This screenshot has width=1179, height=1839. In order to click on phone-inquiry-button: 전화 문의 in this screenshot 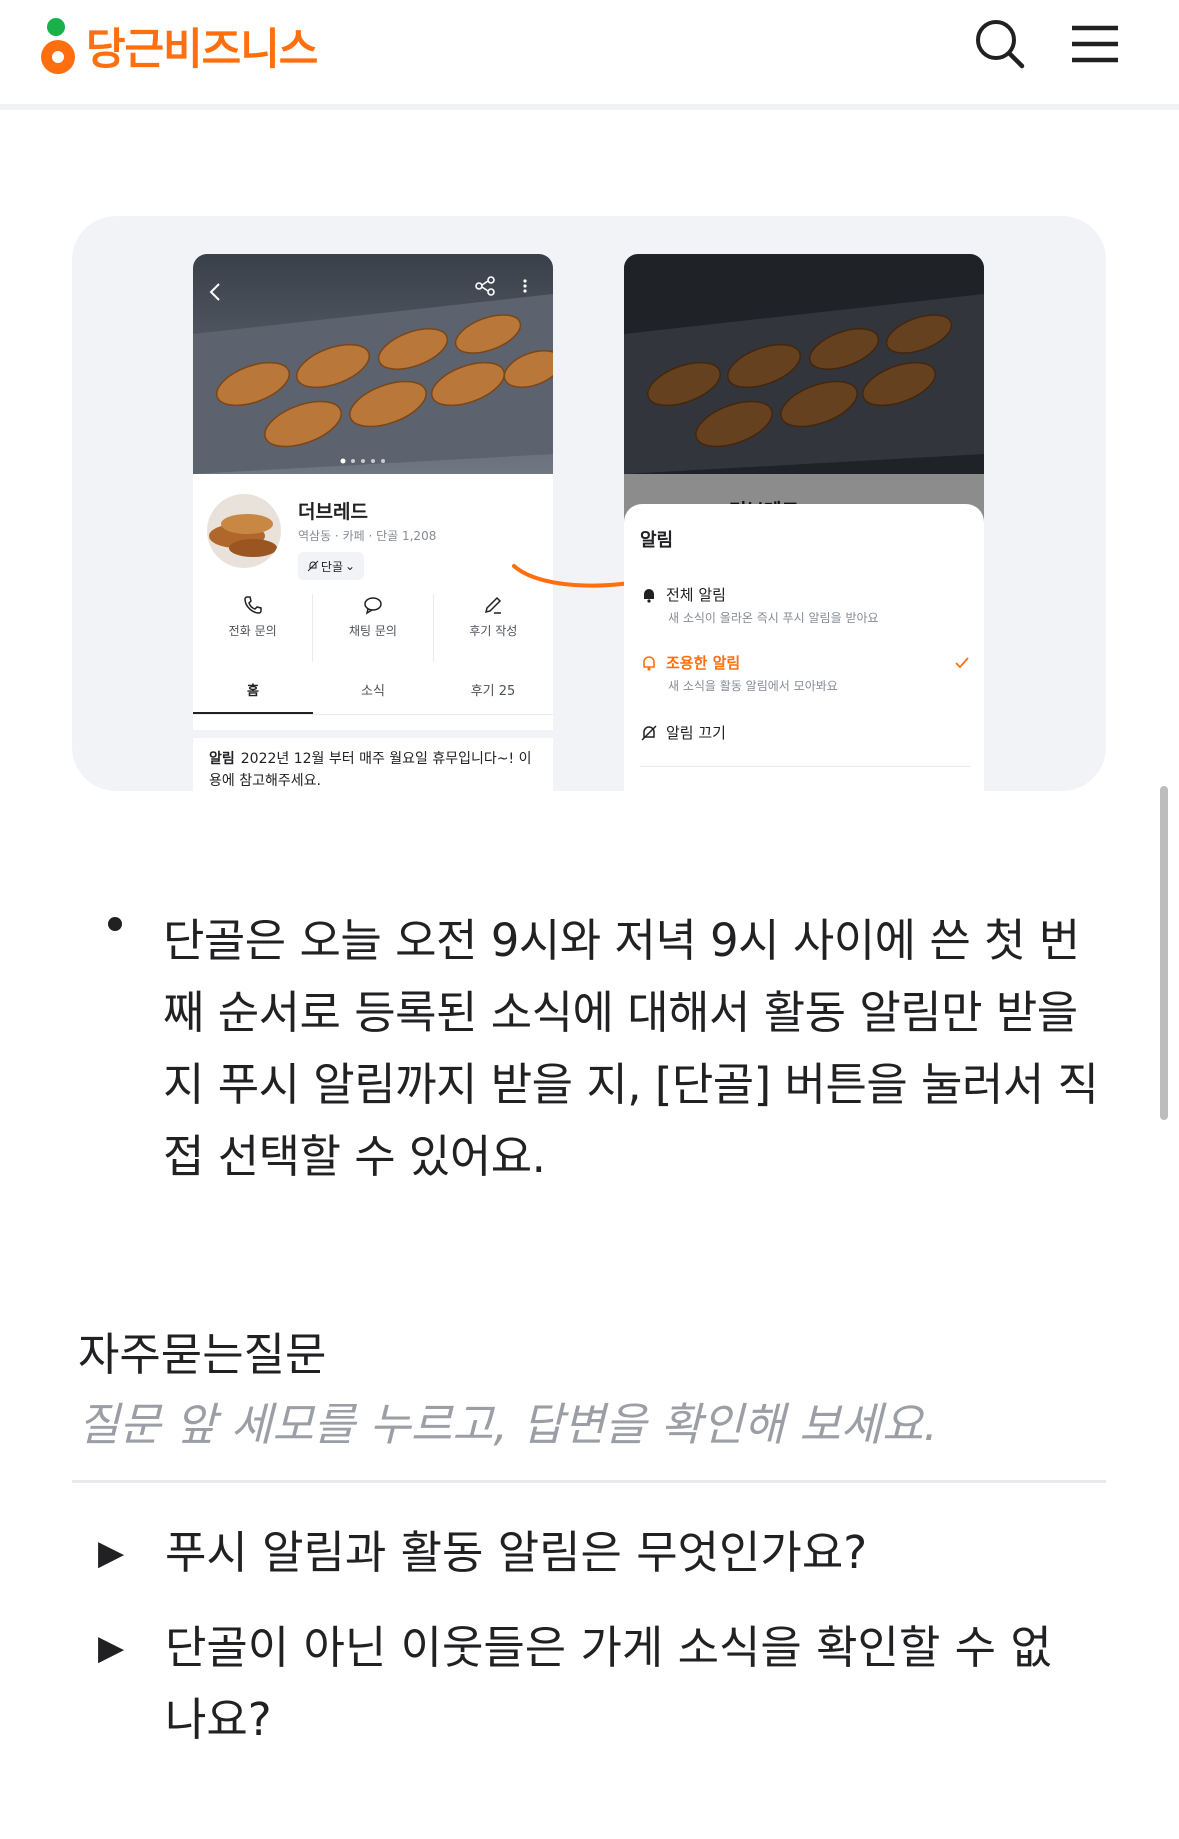, I will do `click(253, 628)`.